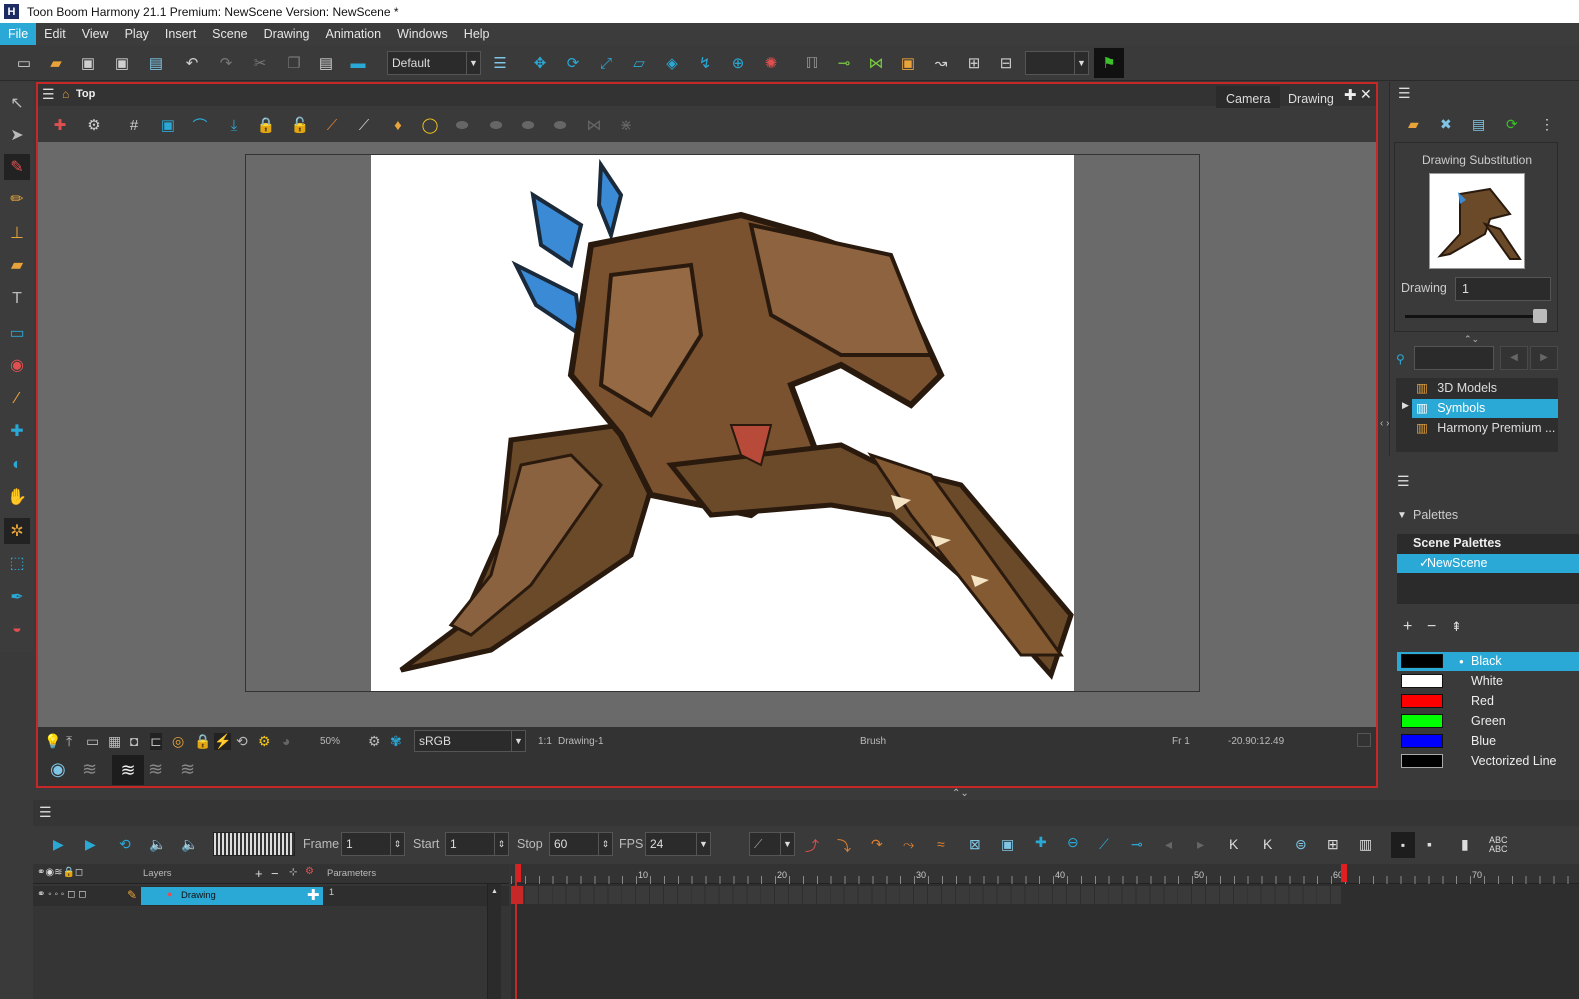  I want to click on animate-icon: ✲, so click(17, 531).